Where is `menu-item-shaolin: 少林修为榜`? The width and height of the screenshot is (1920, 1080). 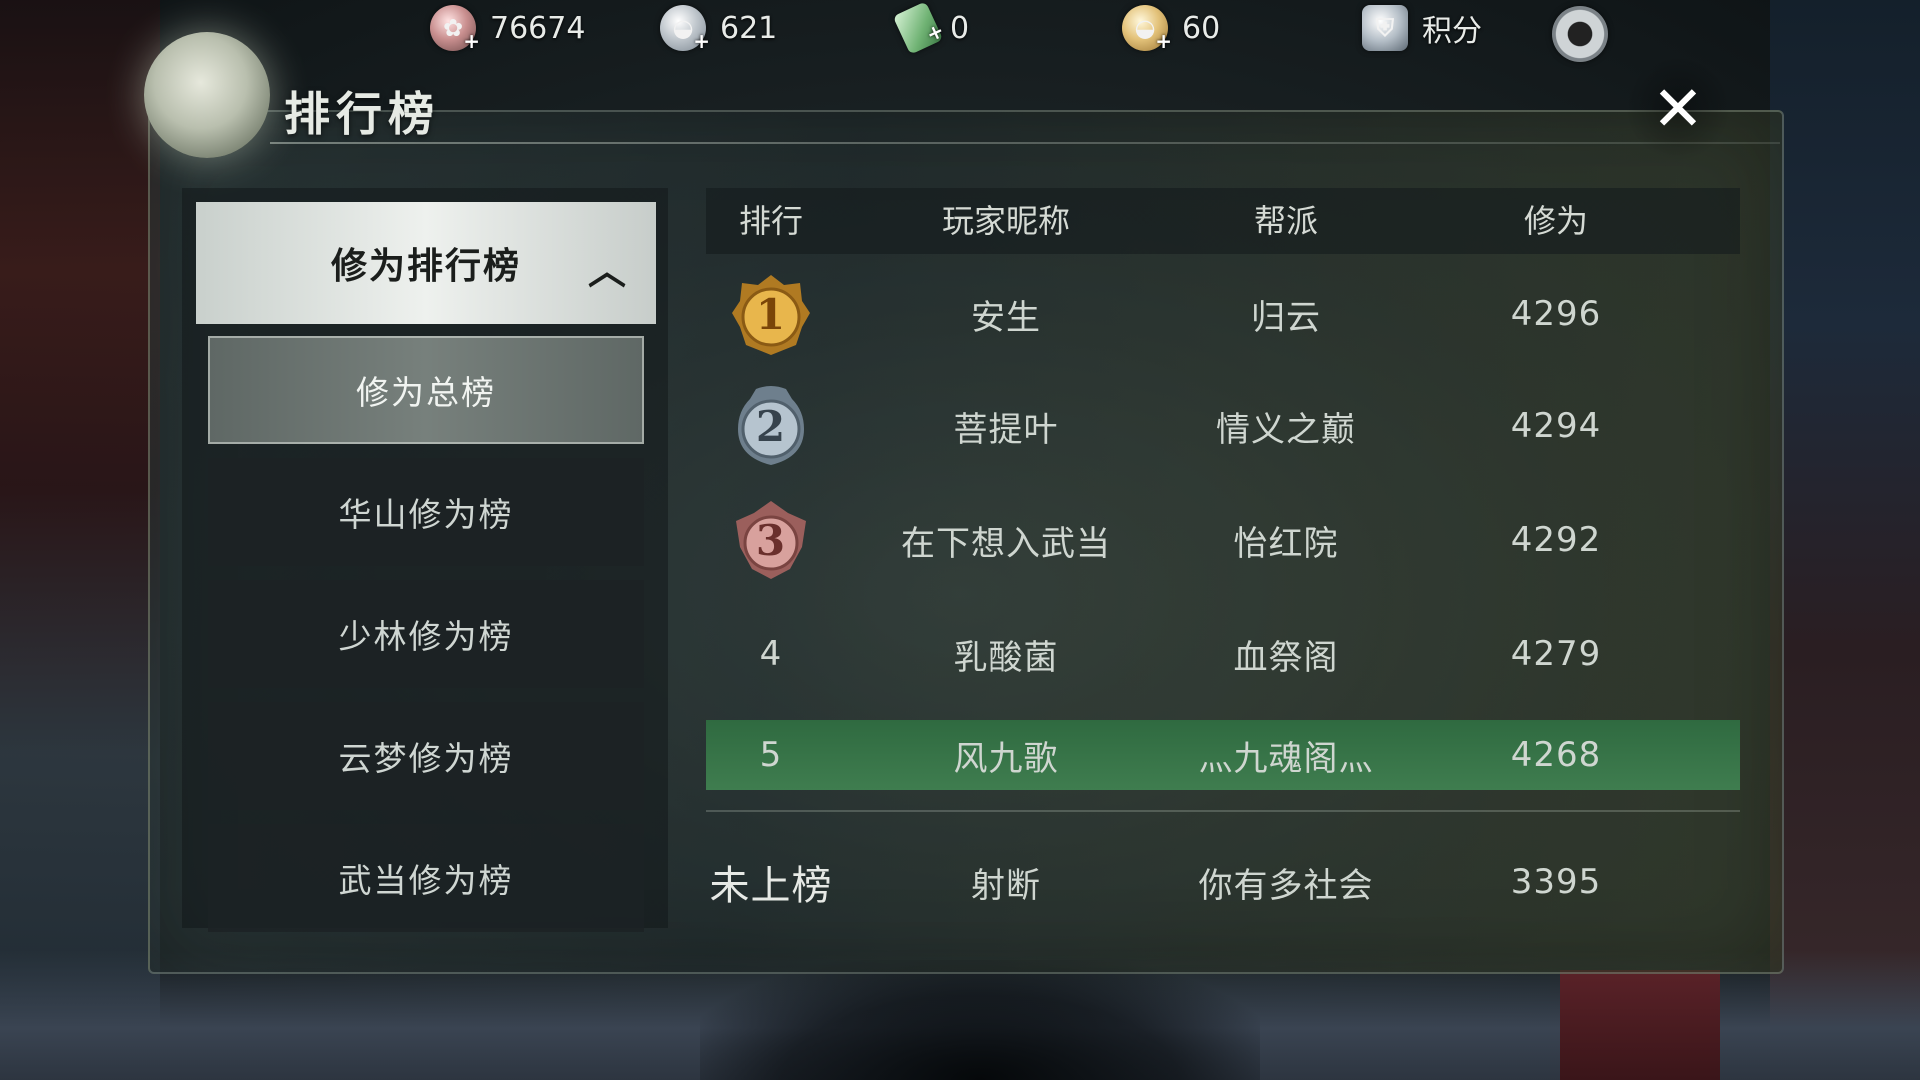
menu-item-shaolin: 少林修为榜 is located at coordinates (426, 634).